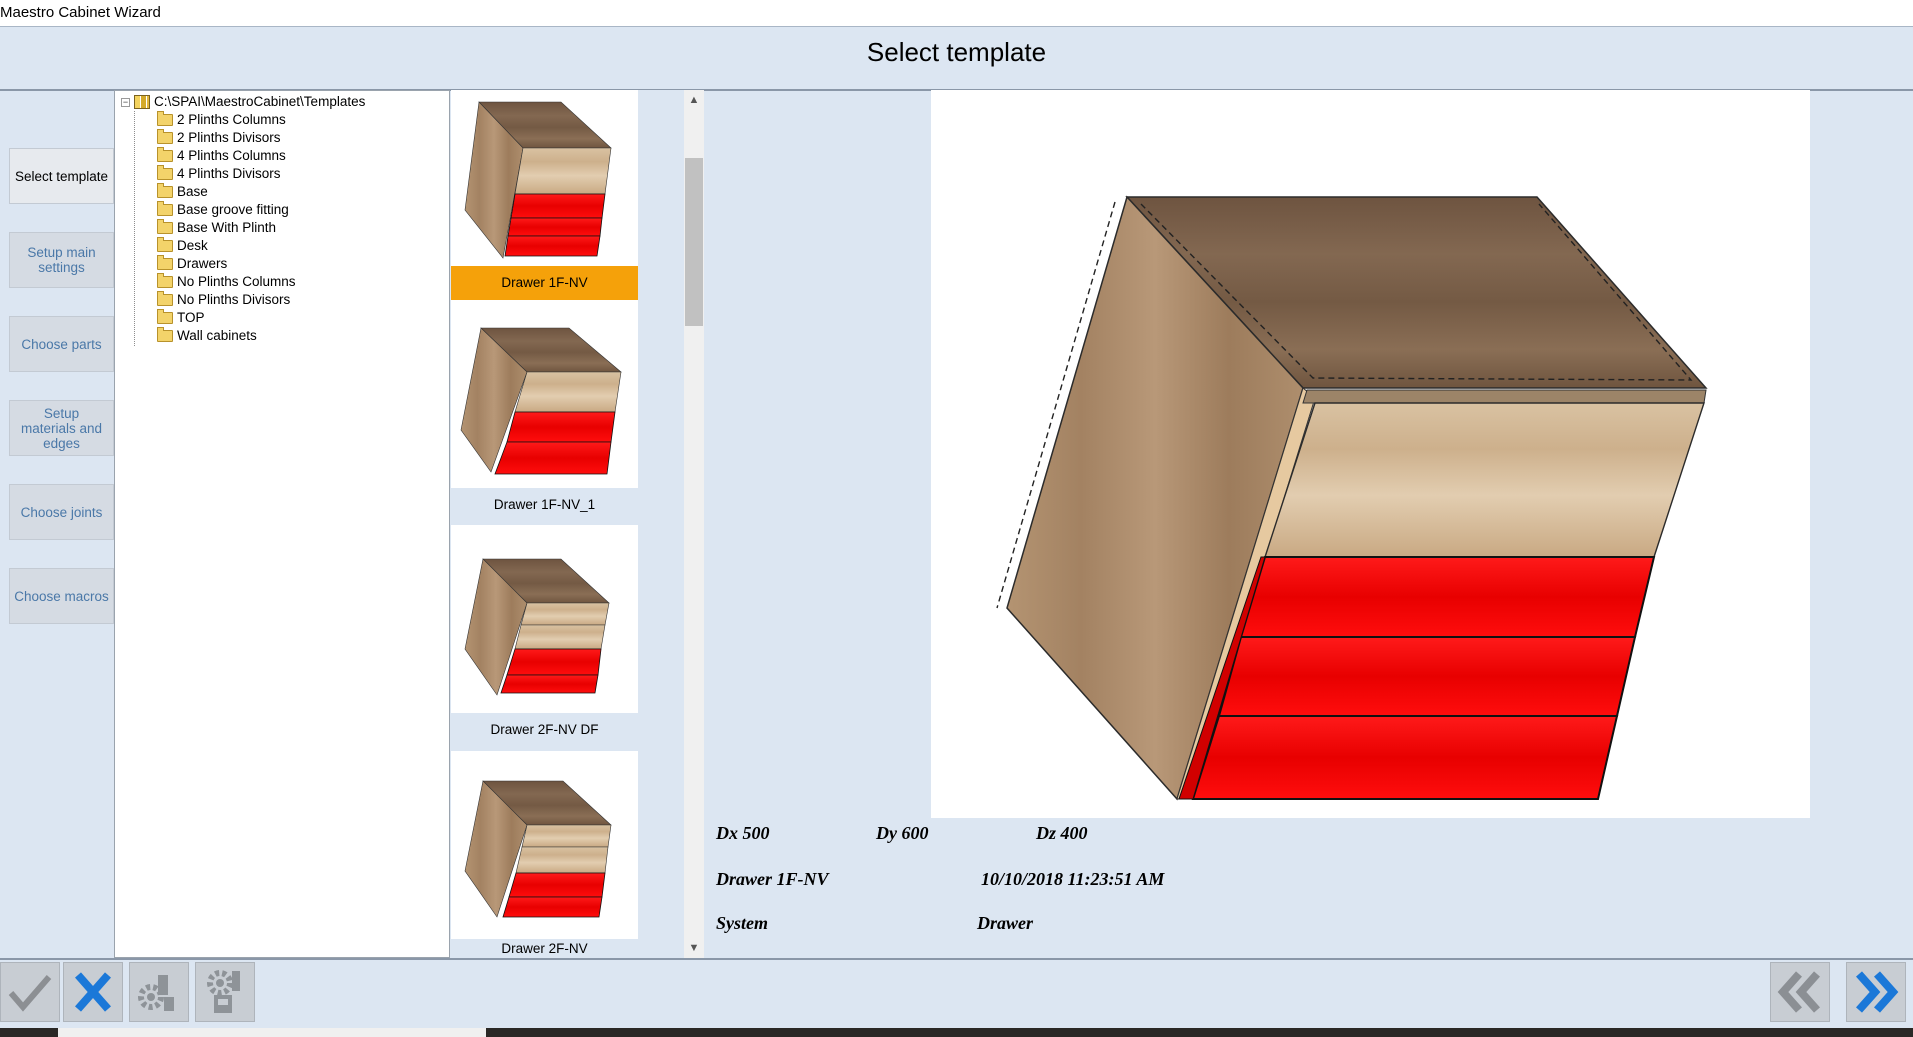 The width and height of the screenshot is (1913, 1037). I want to click on step-label: Setup main settings, so click(61, 260).